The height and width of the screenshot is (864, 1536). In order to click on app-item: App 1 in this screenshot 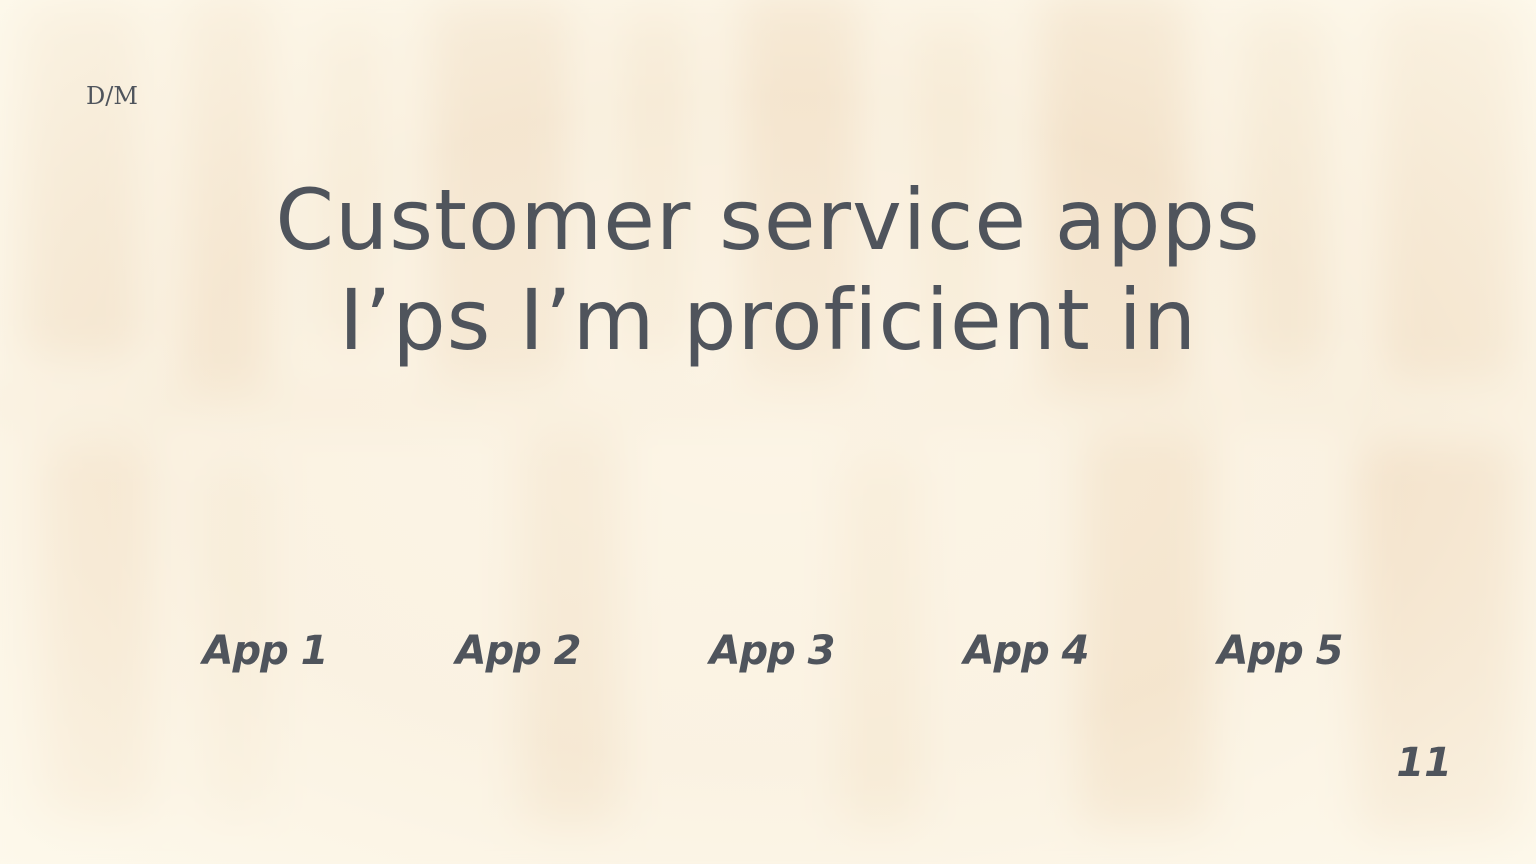, I will do `click(265, 651)`.